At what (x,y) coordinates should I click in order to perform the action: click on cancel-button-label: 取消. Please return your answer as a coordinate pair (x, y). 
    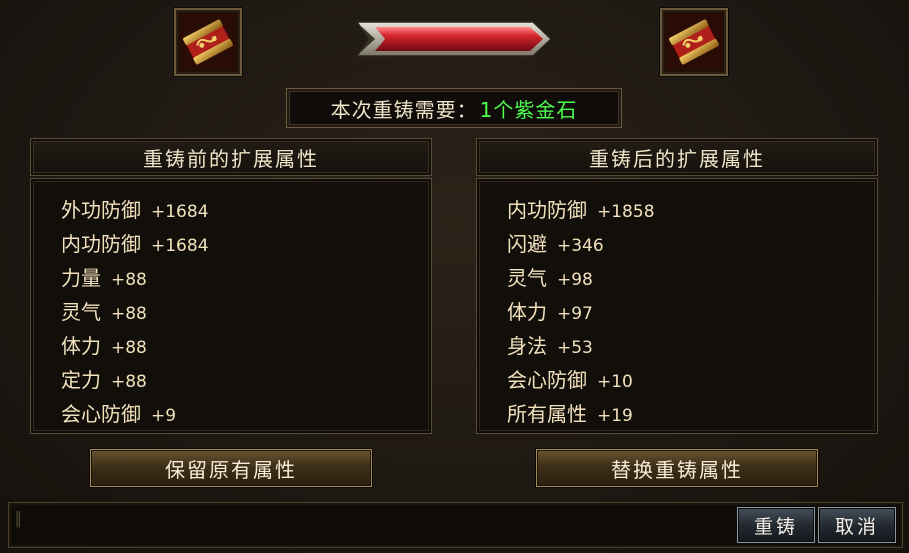
    Looking at the image, I should click on (856, 526).